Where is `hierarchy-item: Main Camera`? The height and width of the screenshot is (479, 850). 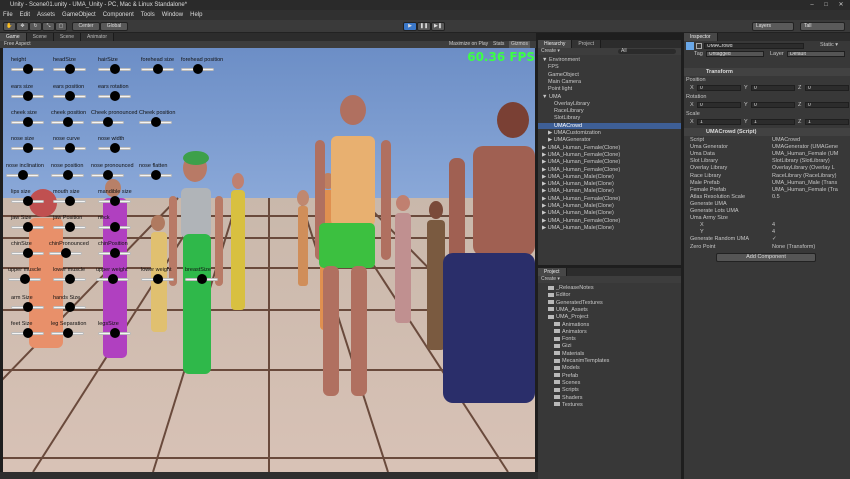 hierarchy-item: Main Camera is located at coordinates (609, 82).